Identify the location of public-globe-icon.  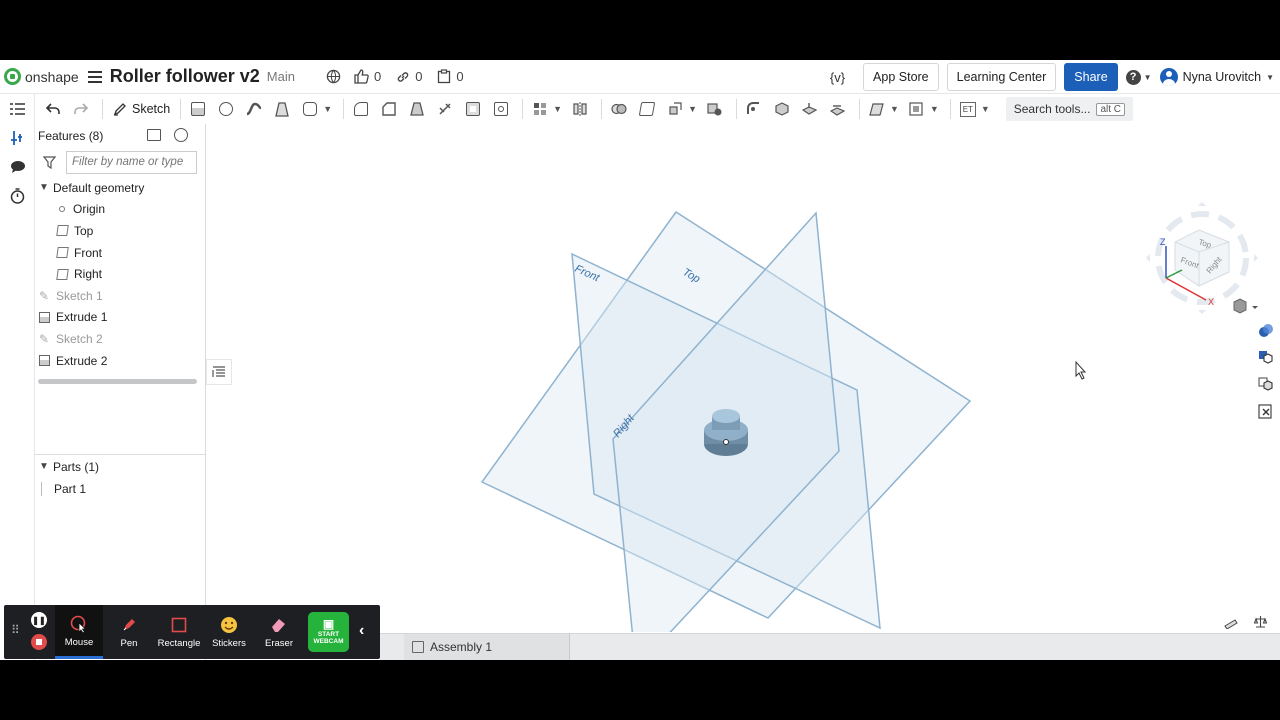
(333, 76).